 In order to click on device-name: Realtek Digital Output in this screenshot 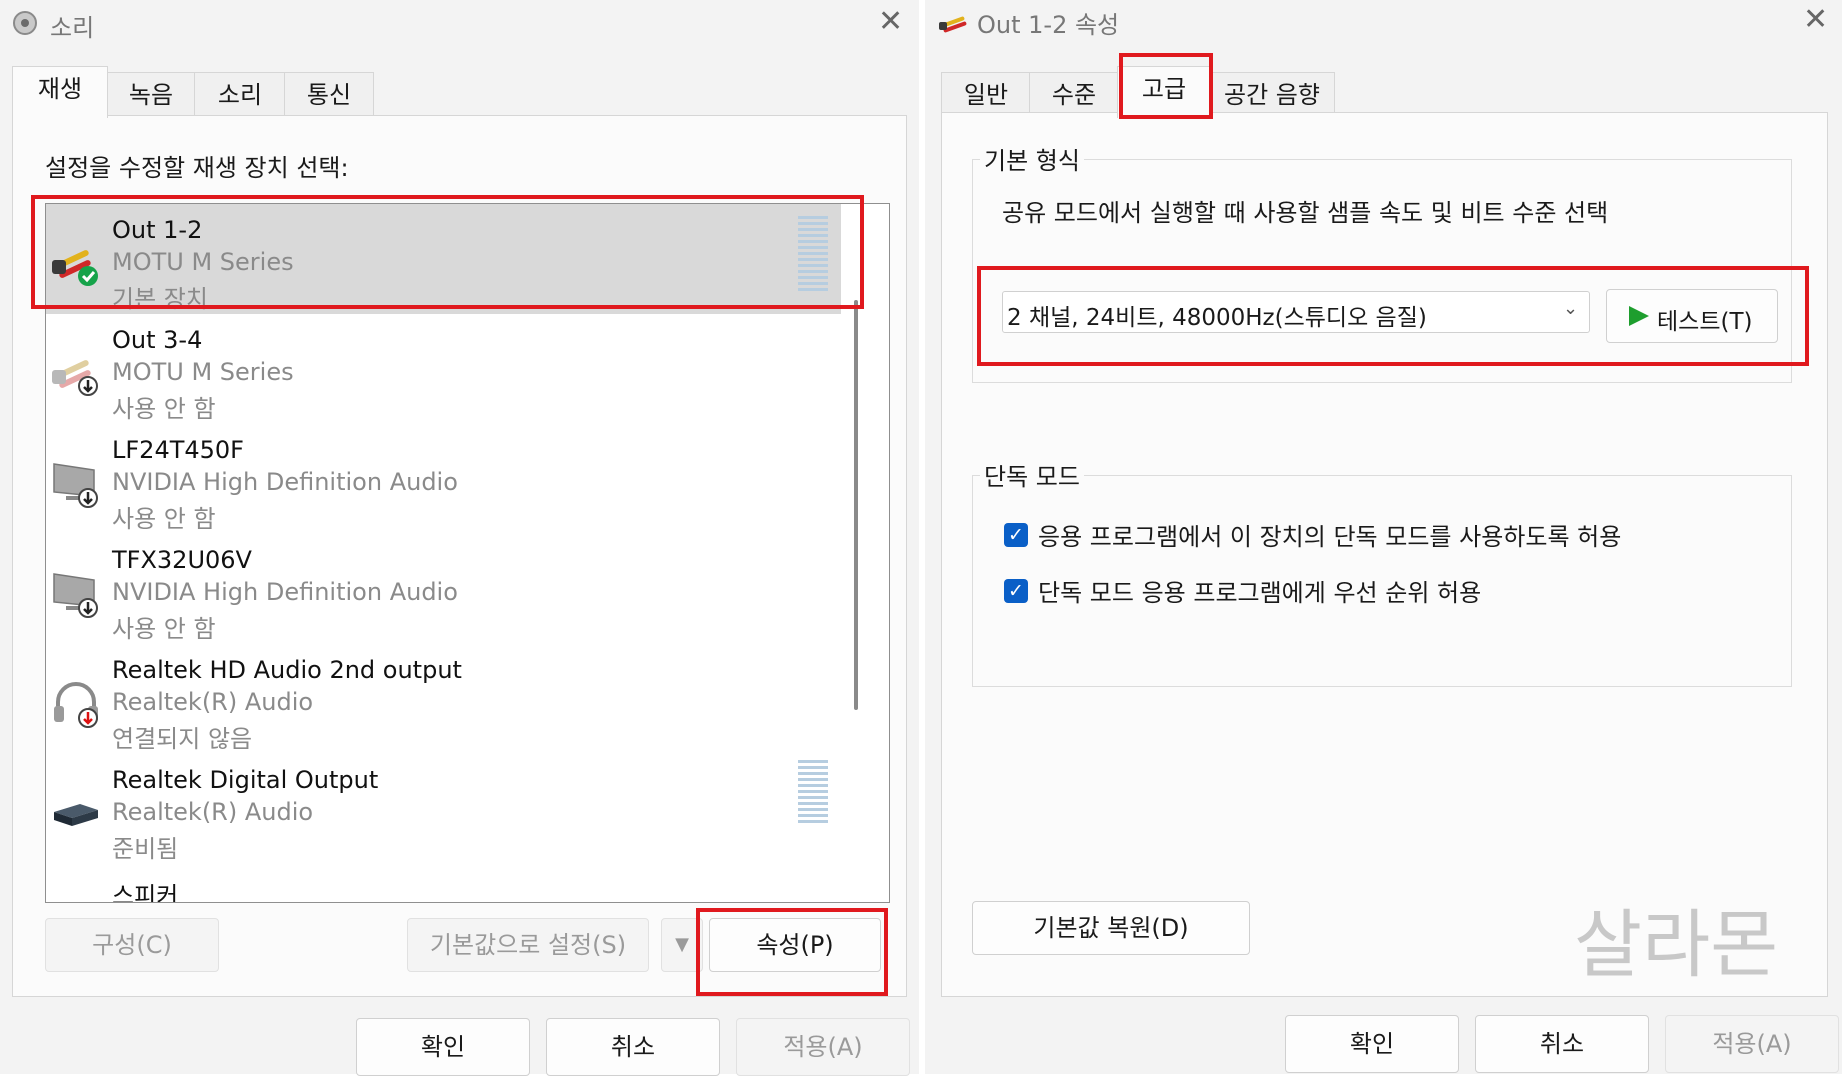, I will do `click(245, 780)`.